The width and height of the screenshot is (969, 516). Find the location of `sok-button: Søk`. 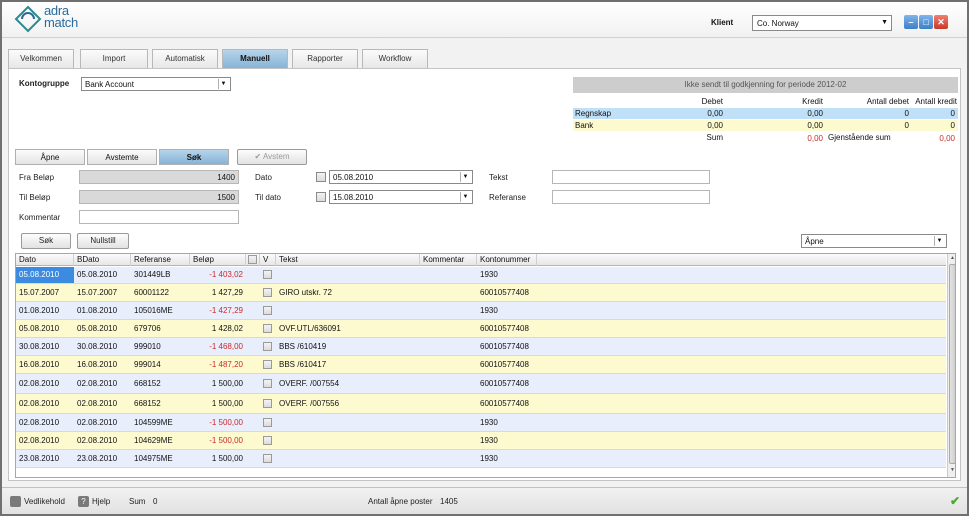

sok-button: Søk is located at coordinates (46, 241).